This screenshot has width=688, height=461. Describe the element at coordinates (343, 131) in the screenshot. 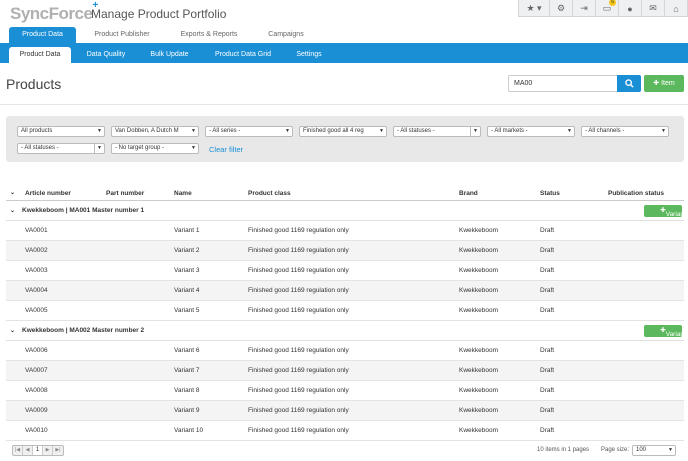

I see `filter-product-class-select: Finished good all 4 reg ▼` at that location.